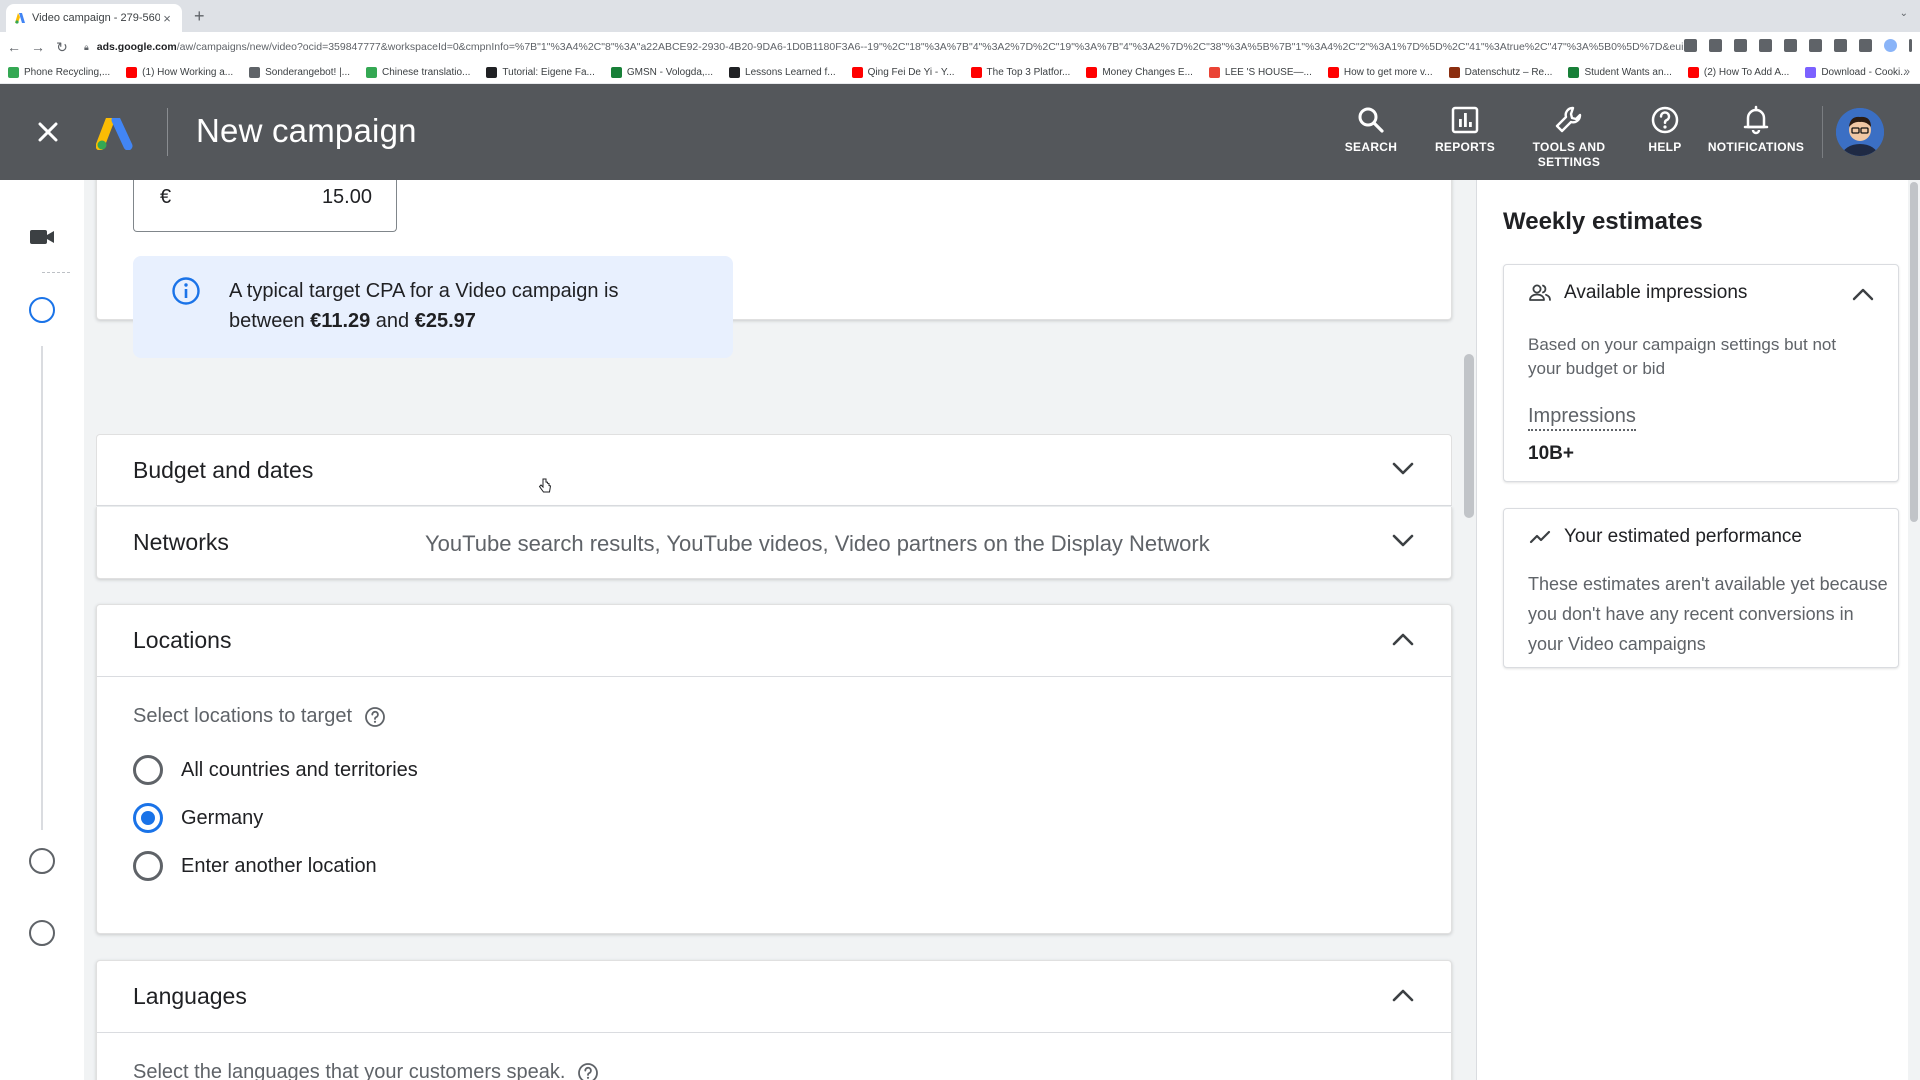 This screenshot has height=1080, width=1920. What do you see at coordinates (222, 817) in the screenshot?
I see `location-option-label: Germany` at bounding box center [222, 817].